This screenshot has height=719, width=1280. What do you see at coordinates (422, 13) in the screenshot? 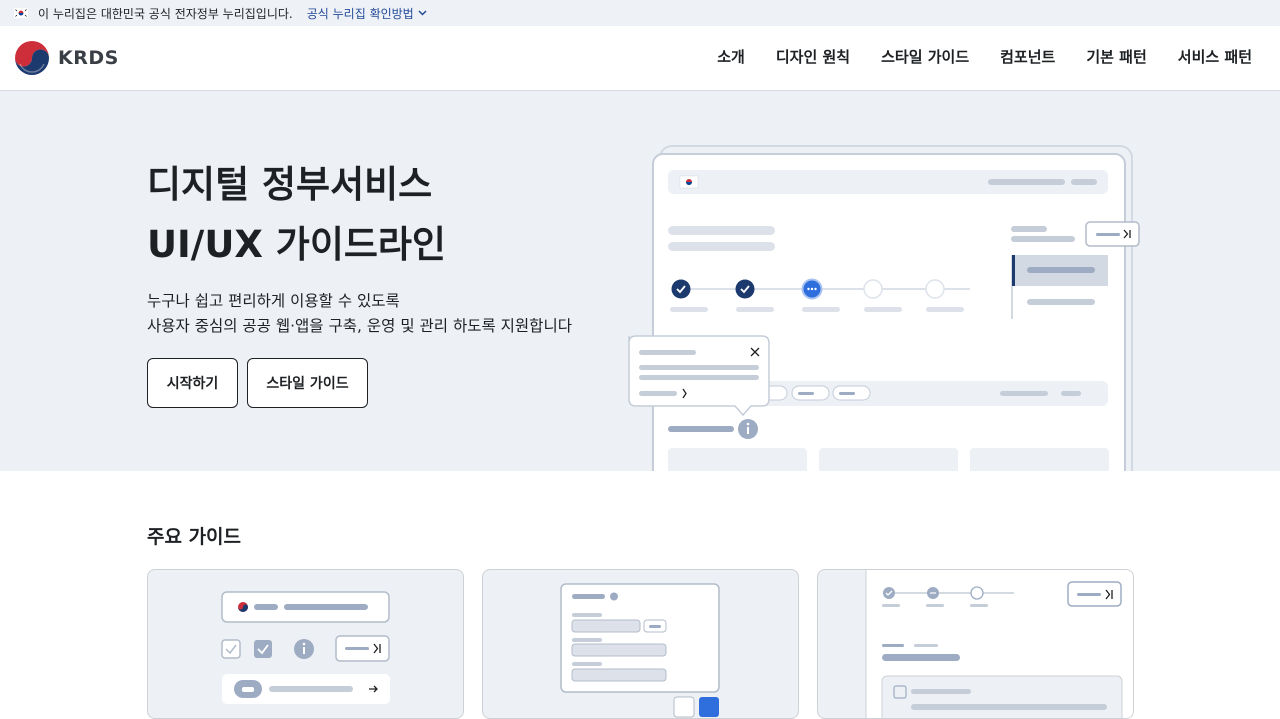
I see `chevron-down-icon` at bounding box center [422, 13].